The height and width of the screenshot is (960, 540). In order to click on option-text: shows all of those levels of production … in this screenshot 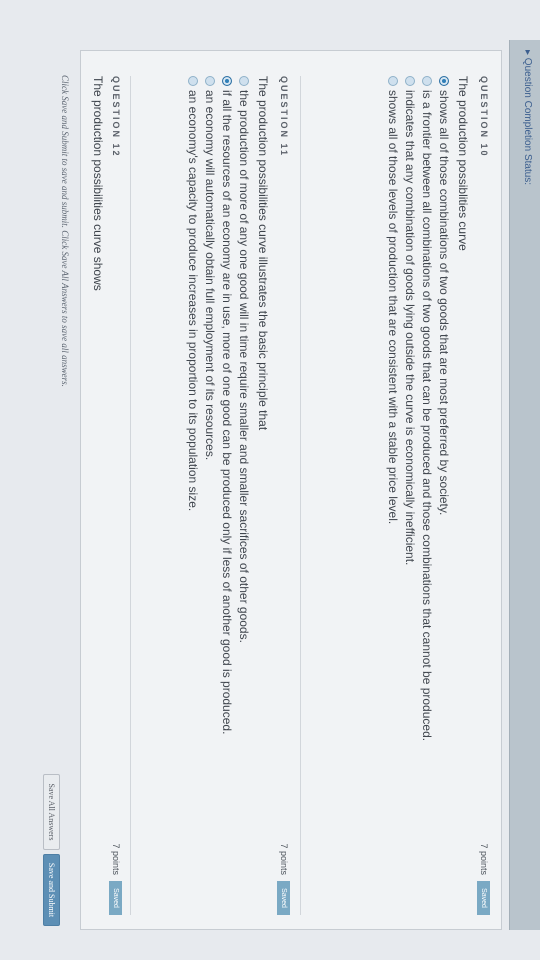, I will do `click(393, 307)`.